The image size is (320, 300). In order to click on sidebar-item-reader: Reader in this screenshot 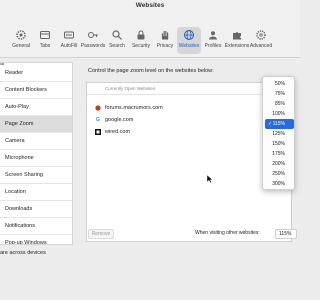, I will do `click(36, 73)`.